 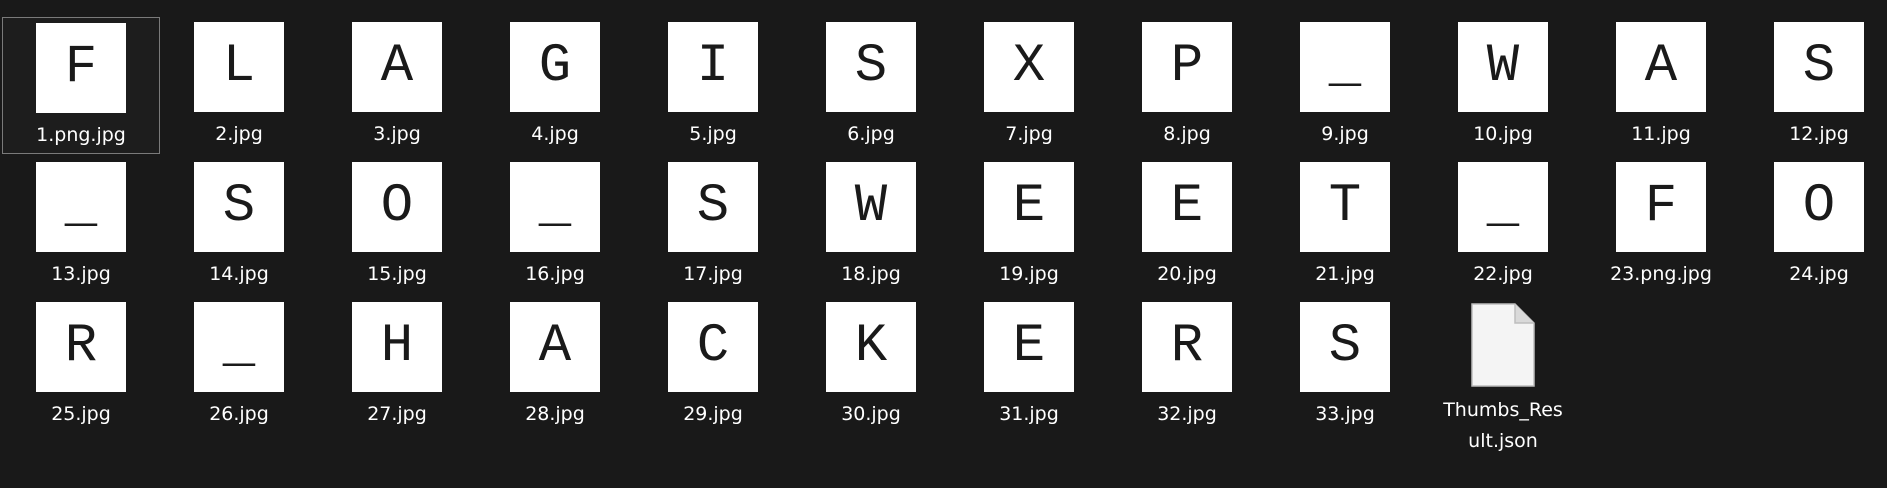 I want to click on file-item: _ 26.jpg, so click(x=239, y=363).